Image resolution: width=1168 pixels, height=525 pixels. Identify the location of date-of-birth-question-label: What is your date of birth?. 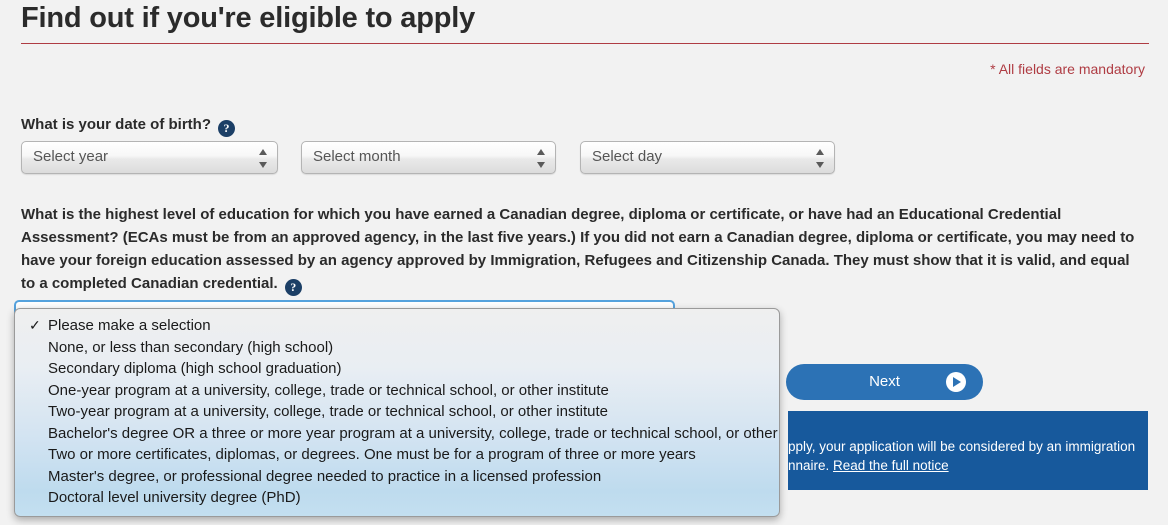
(116, 124).